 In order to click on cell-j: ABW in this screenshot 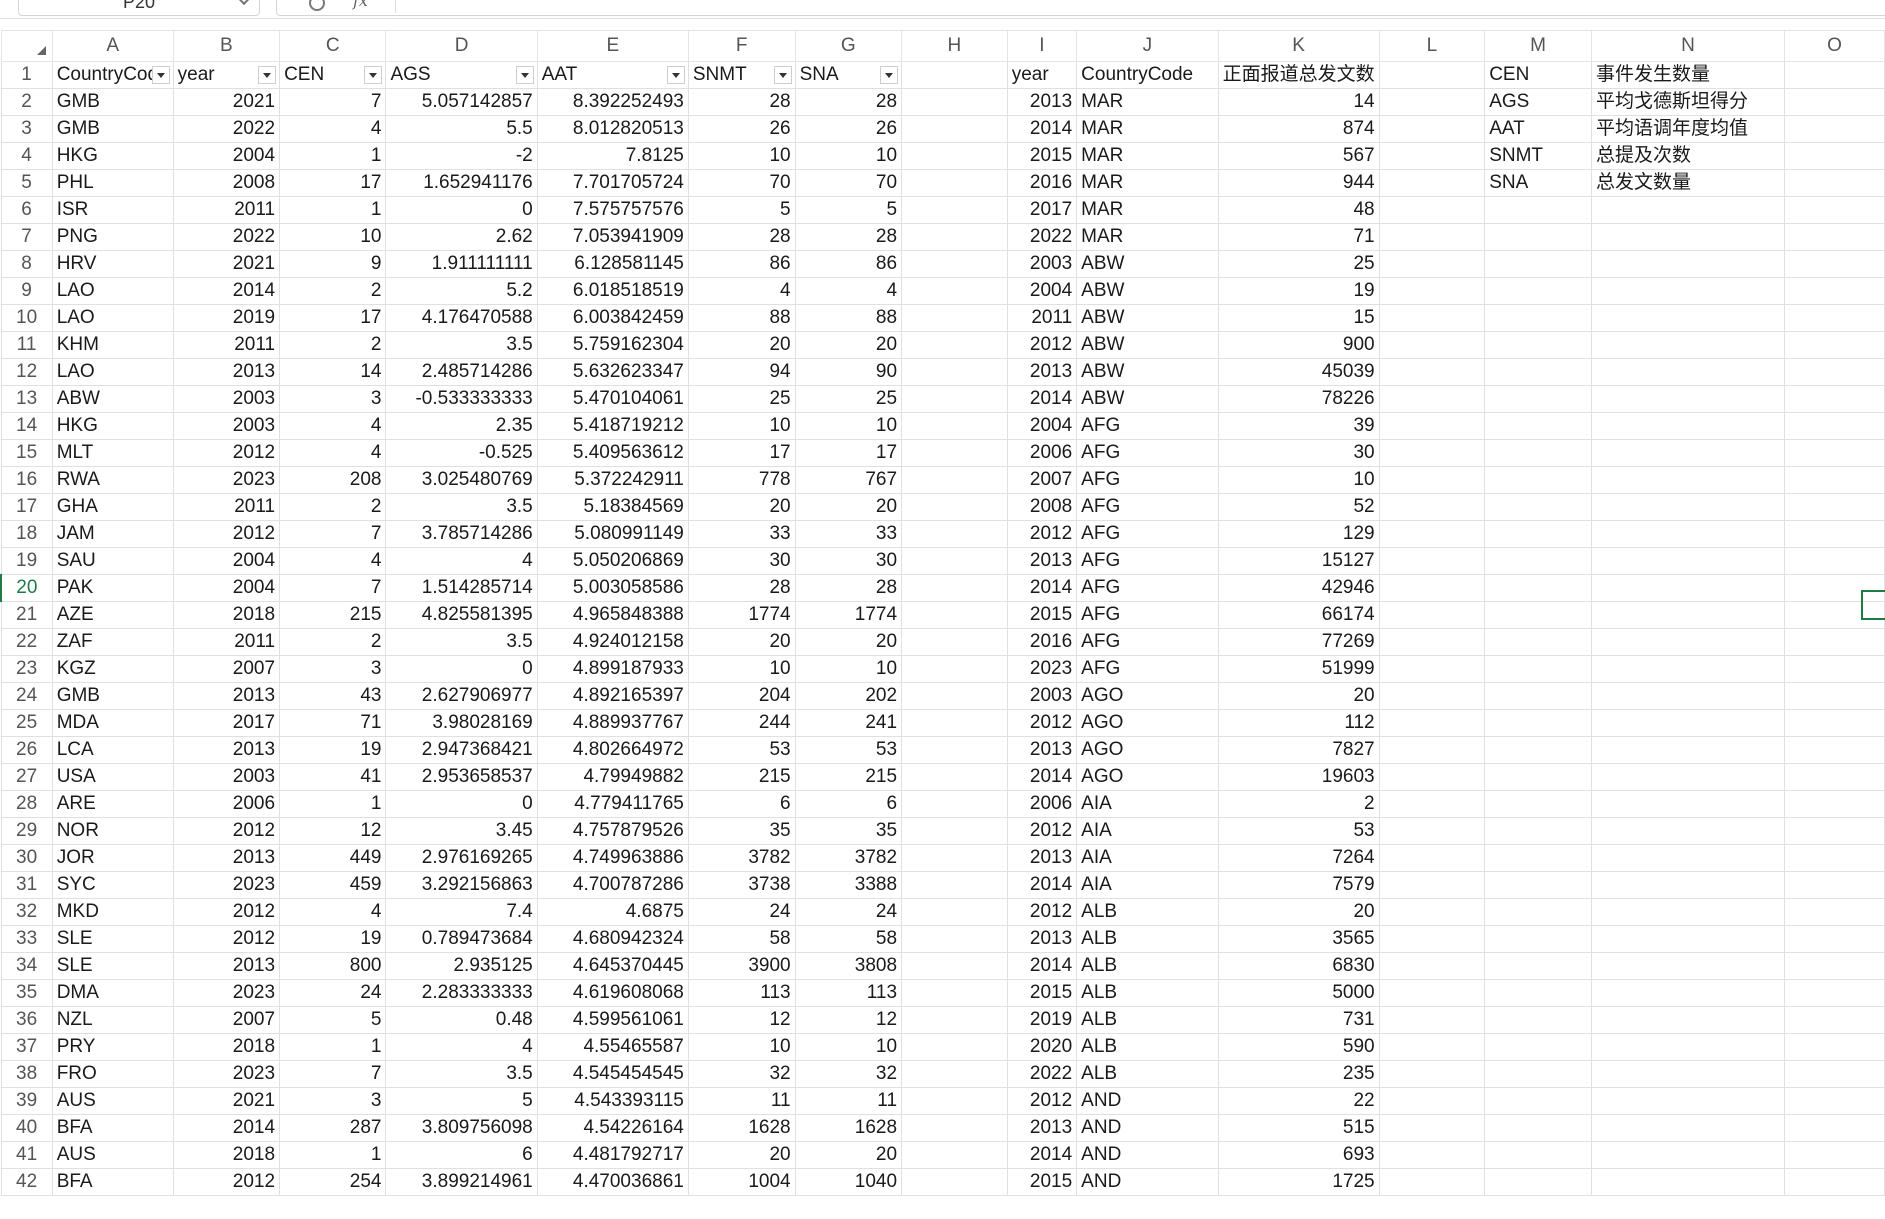, I will do `click(1147, 264)`.